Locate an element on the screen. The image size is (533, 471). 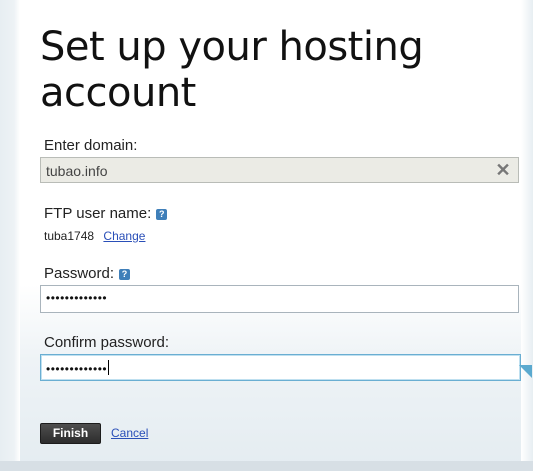
left-edge is located at coordinates (10, 235).